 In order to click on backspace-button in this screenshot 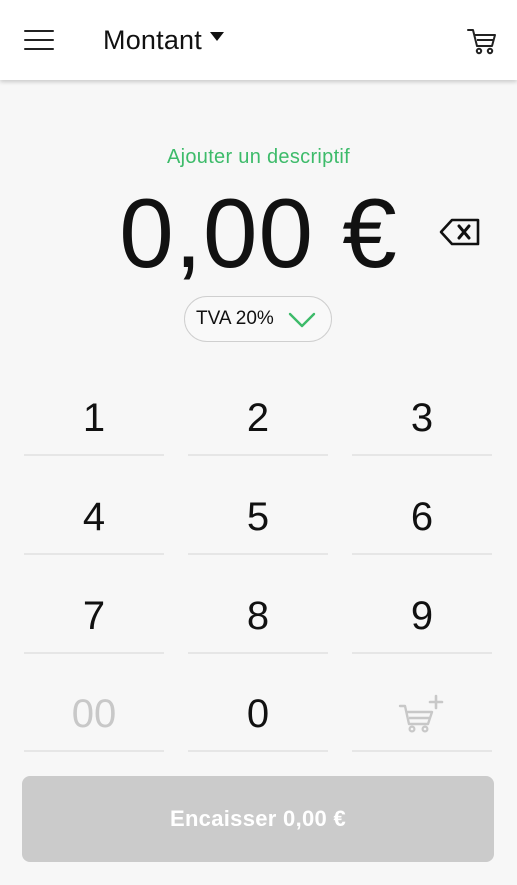, I will do `click(460, 232)`.